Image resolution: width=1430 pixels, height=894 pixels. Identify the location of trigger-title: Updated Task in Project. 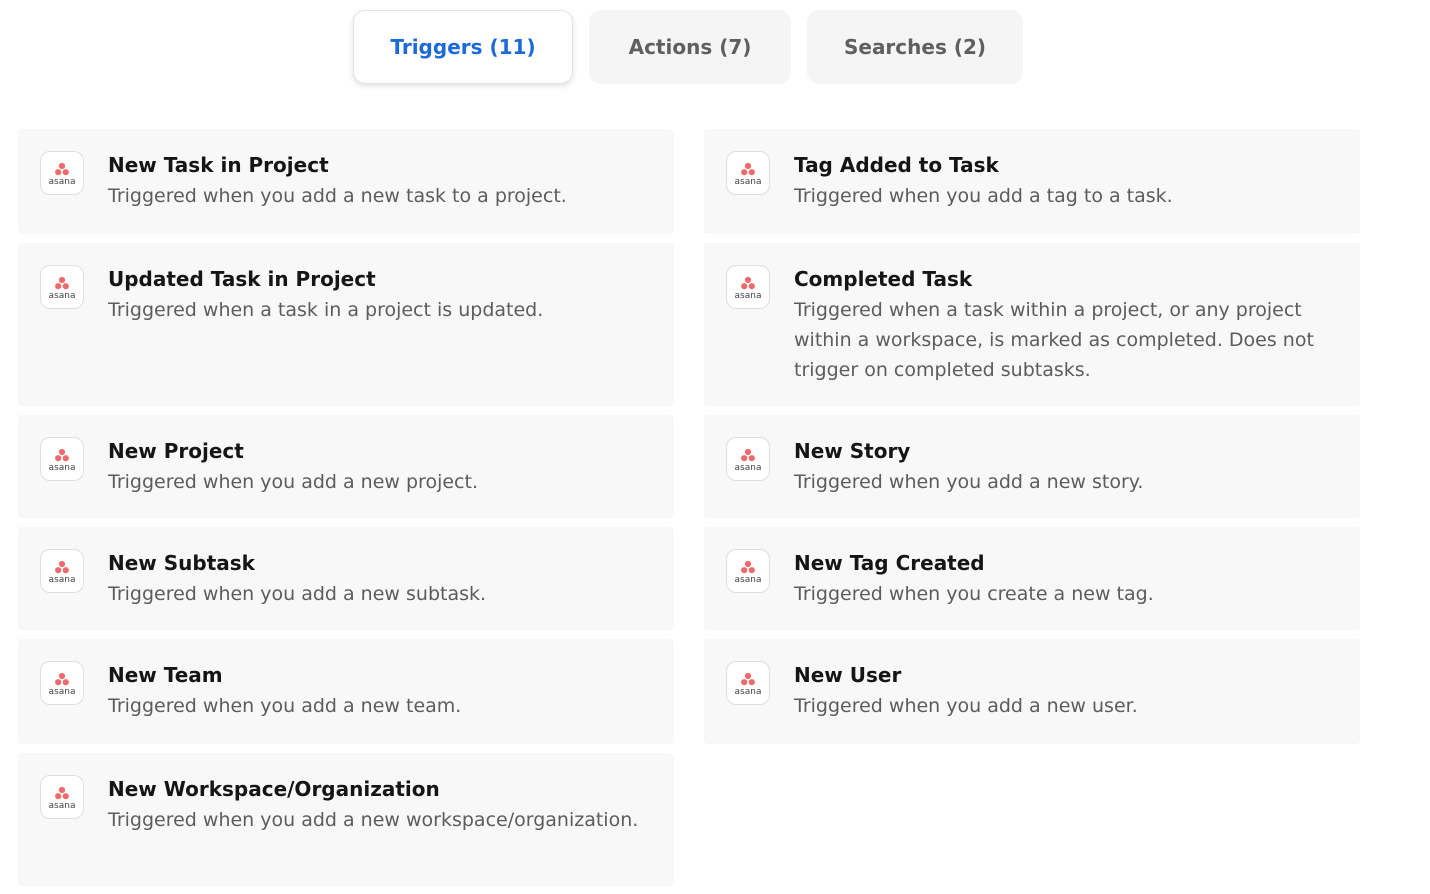
(242, 279).